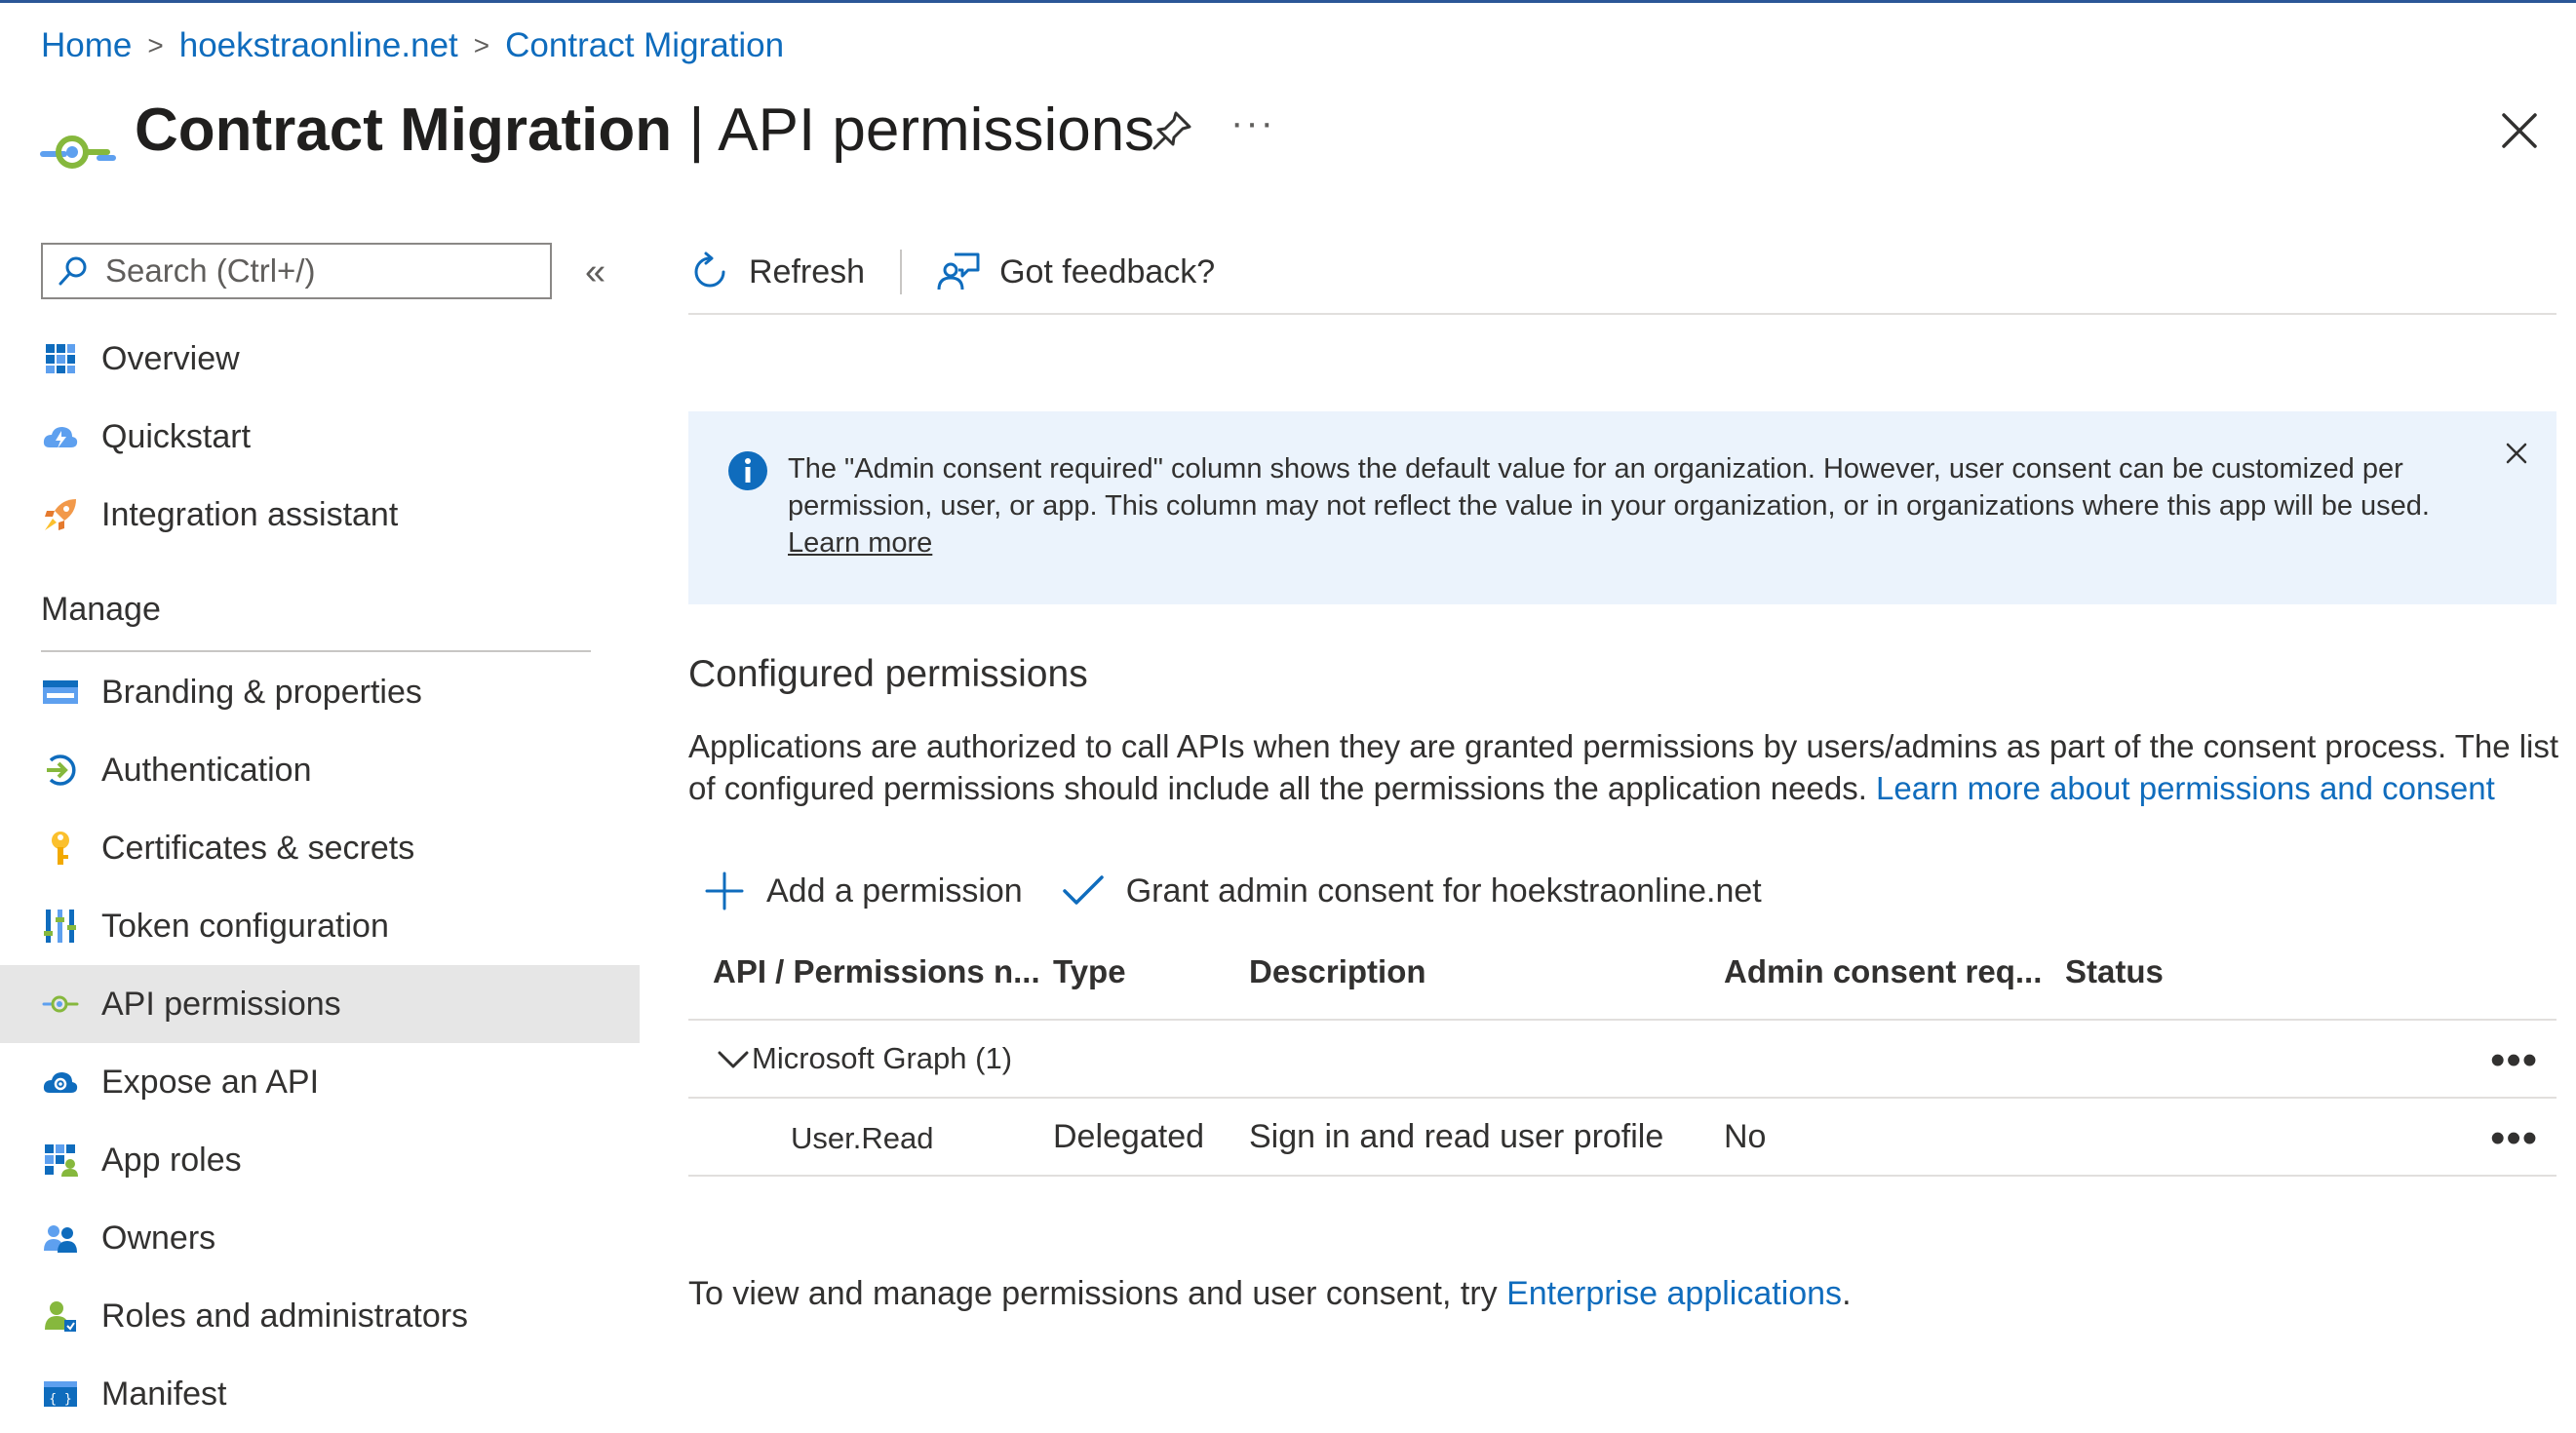  What do you see at coordinates (862, 1138) in the screenshot?
I see `permission-name-link: User.Read` at bounding box center [862, 1138].